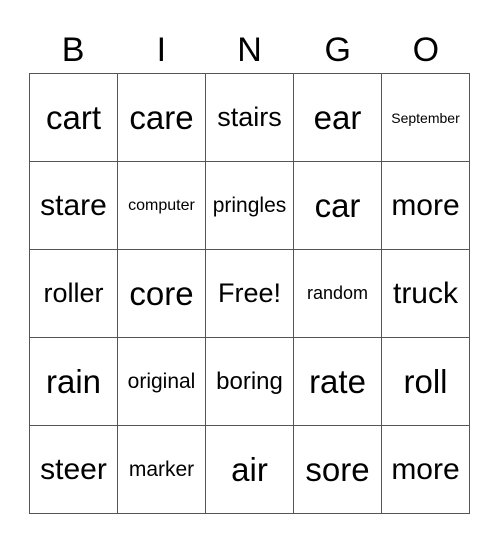 The width and height of the screenshot is (500, 544). I want to click on bingo-cell: cart, so click(74, 118).